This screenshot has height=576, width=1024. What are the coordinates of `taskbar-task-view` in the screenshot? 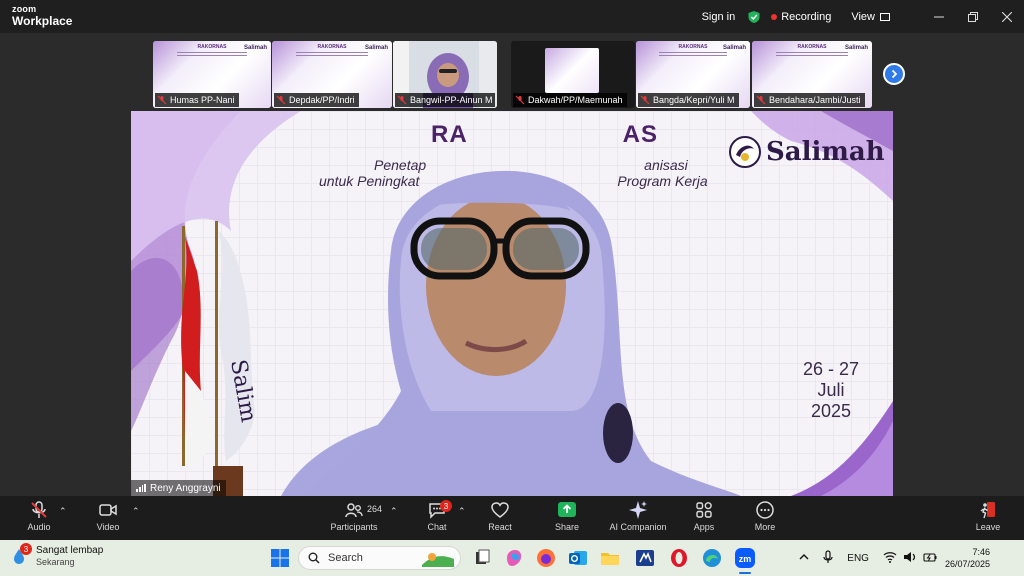 It's located at (482, 558).